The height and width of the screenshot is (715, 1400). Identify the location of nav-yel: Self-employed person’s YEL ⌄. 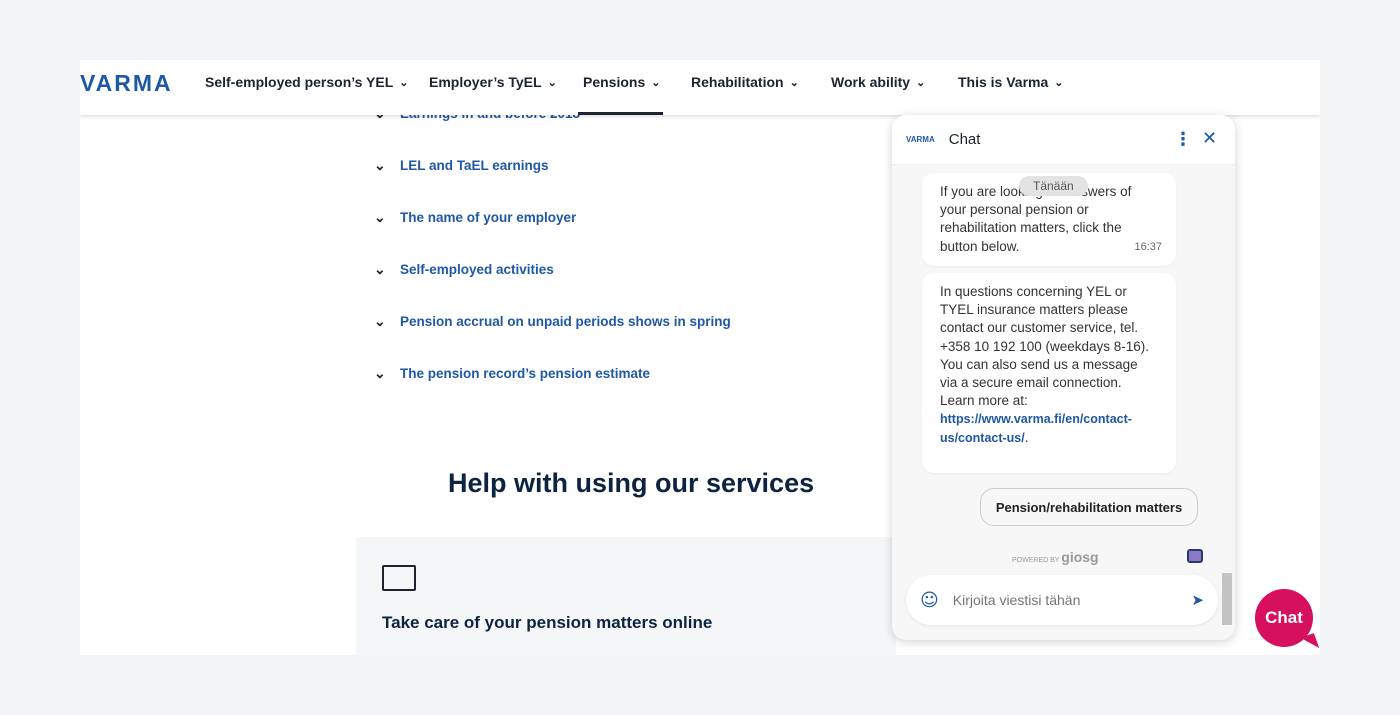
(307, 82).